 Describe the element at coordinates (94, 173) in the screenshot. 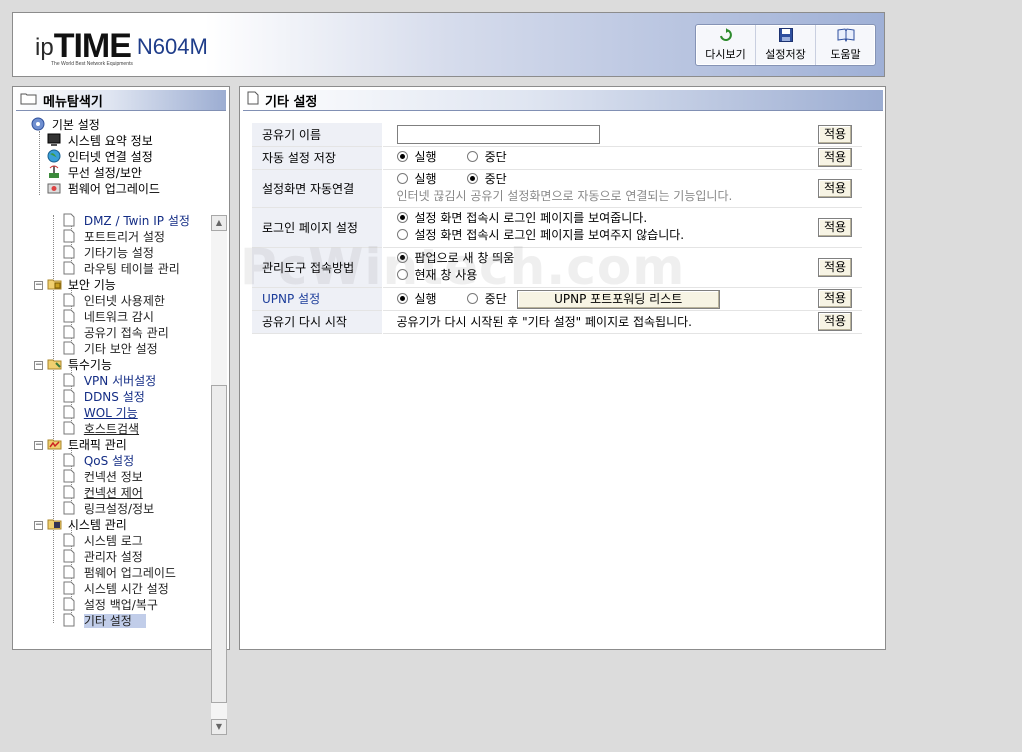

I see `tree-item-wireless-security: 무선 설정/보안` at that location.